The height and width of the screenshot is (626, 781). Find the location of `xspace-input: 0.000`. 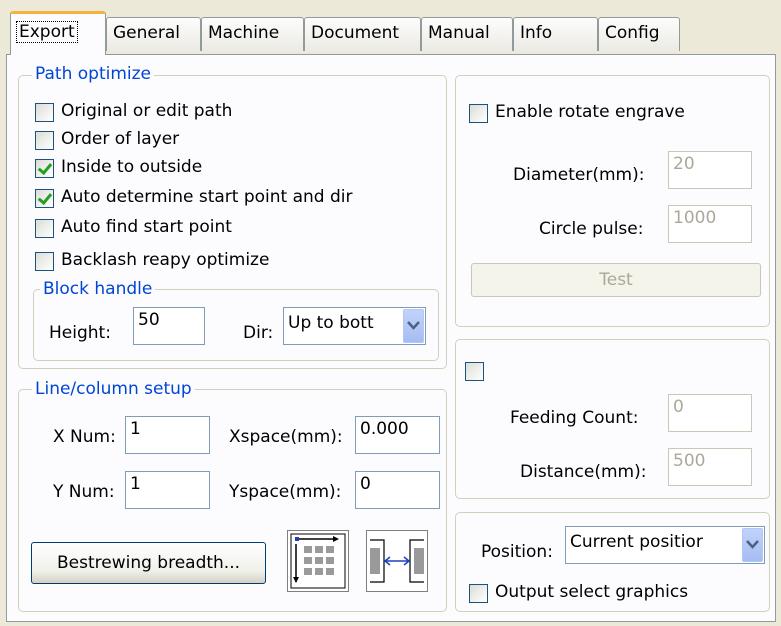

xspace-input: 0.000 is located at coordinates (397, 435).